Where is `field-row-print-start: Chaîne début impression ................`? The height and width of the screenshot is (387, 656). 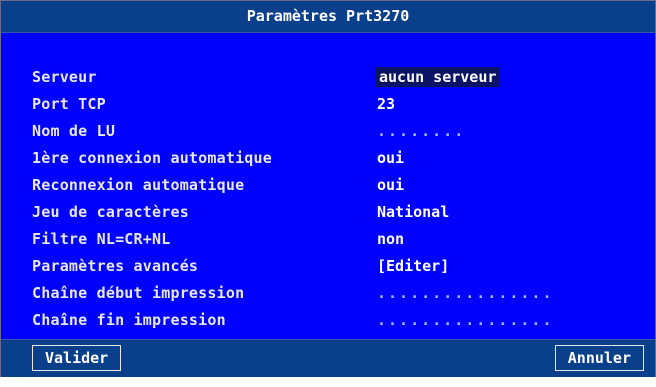
field-row-print-start: Chaîne début impression ................ is located at coordinates (328, 293).